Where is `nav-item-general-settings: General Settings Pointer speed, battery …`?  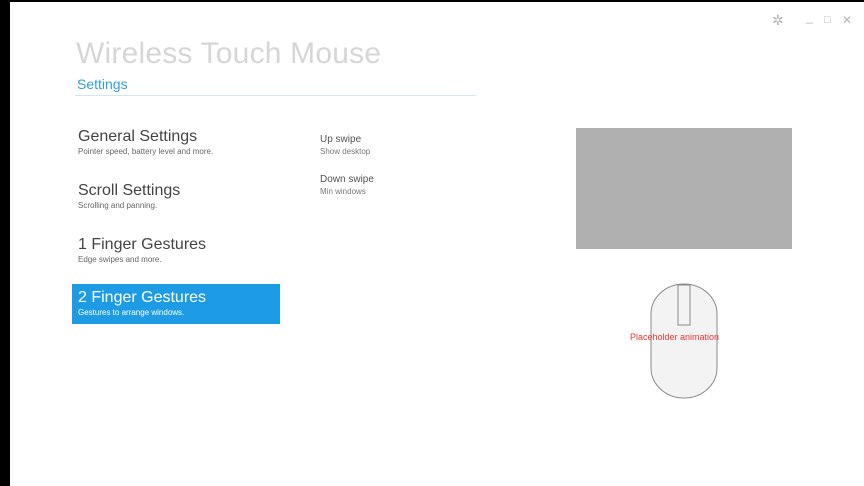 nav-item-general-settings: General Settings Pointer speed, battery … is located at coordinates (176, 147).